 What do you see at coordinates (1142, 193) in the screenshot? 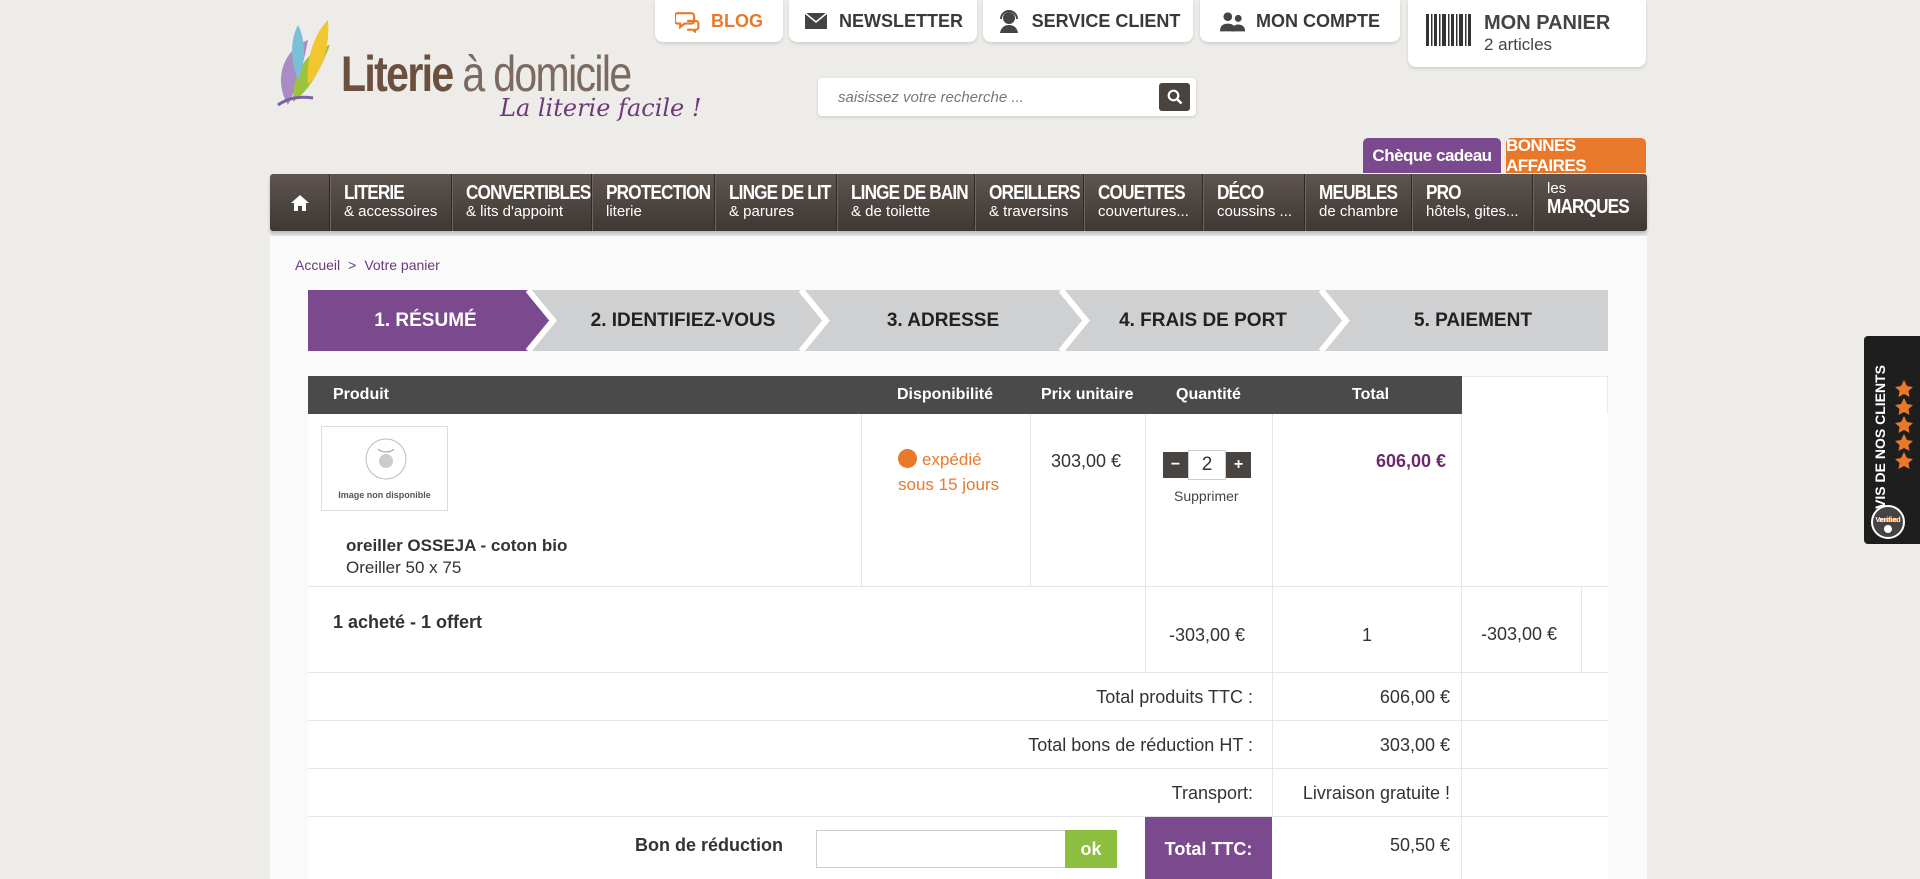
I see `menu-item-title: COUETTES` at bounding box center [1142, 193].